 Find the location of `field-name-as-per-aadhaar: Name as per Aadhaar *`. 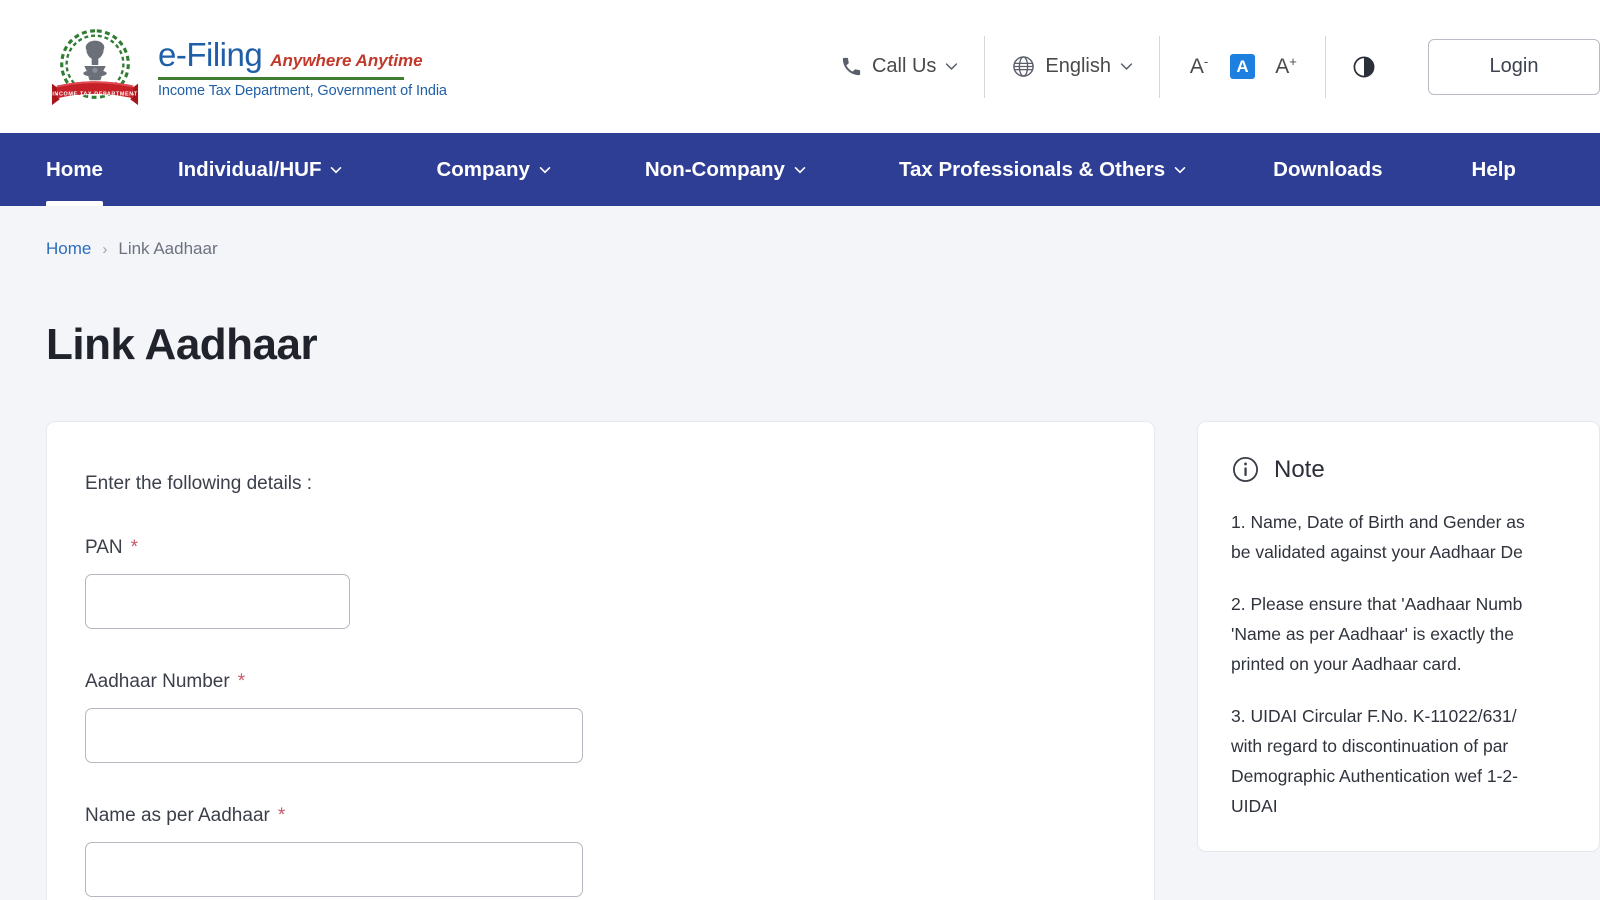

field-name-as-per-aadhaar: Name as per Aadhaar * is located at coordinates (600, 851).